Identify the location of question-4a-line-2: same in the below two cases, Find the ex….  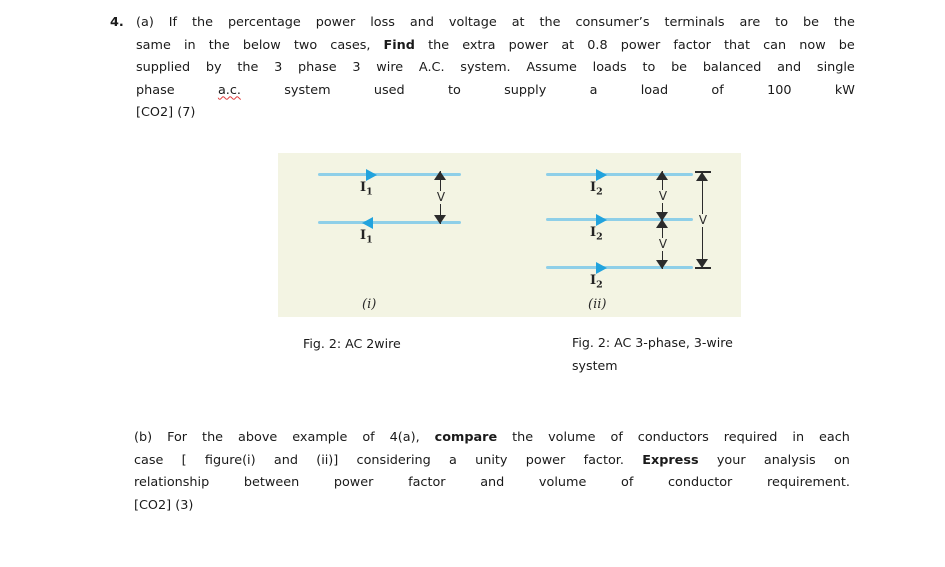
(495, 46).